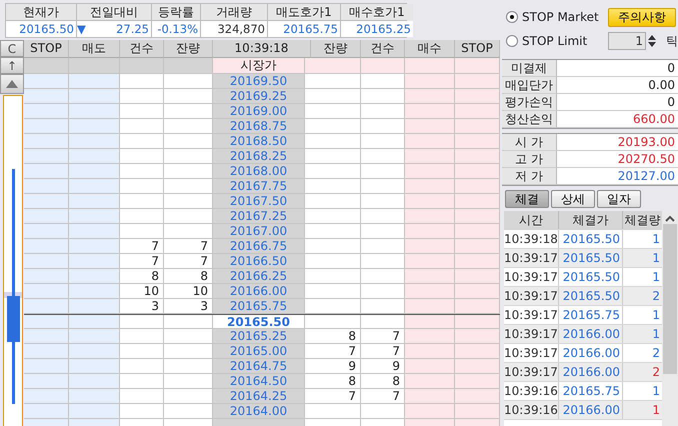 This screenshot has width=678, height=426. Describe the element at coordinates (619, 199) in the screenshot. I see `tab: 일자` at that location.